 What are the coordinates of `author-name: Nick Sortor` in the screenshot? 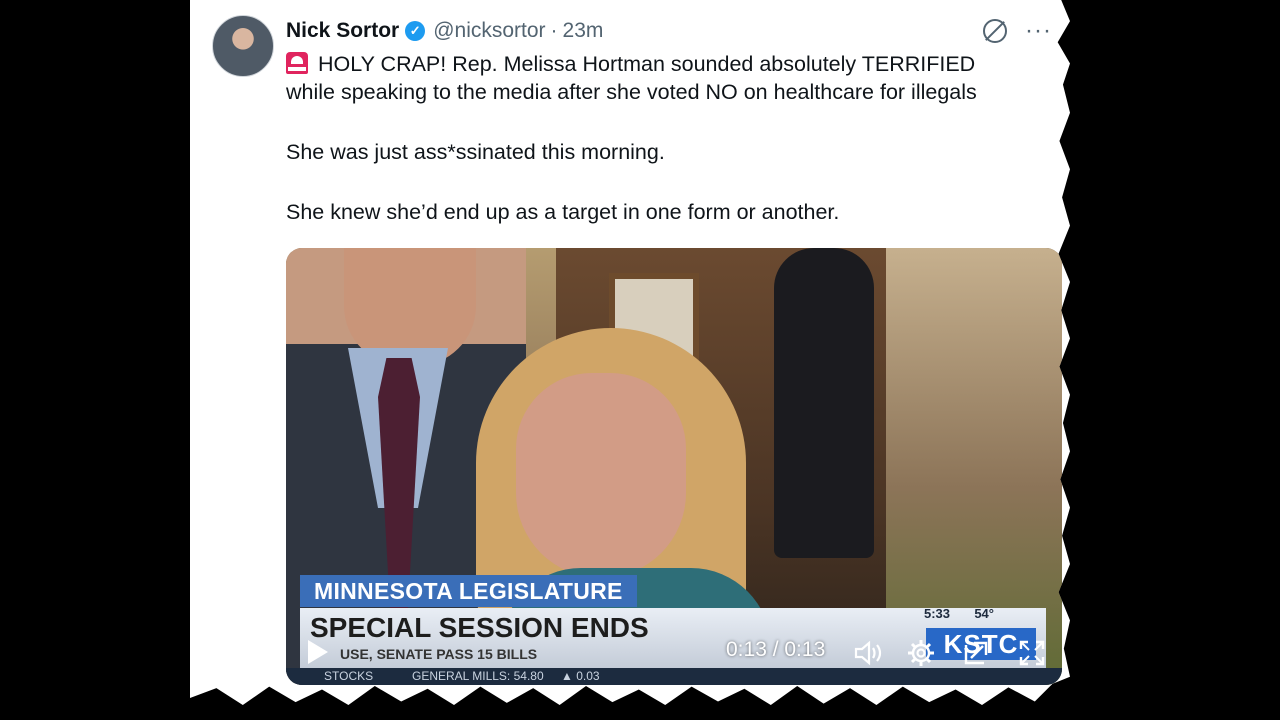 It's located at (342, 31).